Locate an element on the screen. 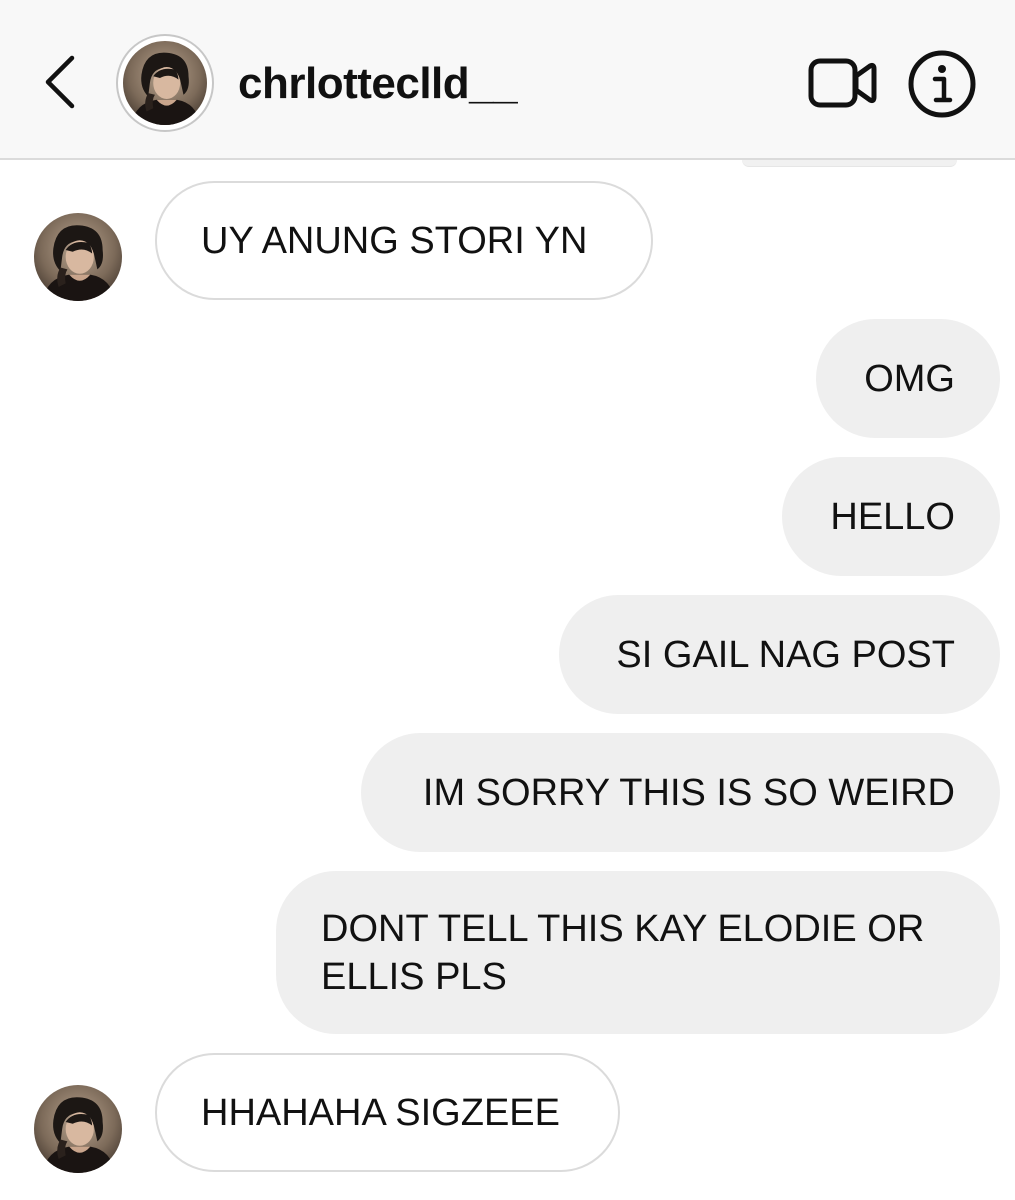 The height and width of the screenshot is (1200, 1015). video-camera-icon is located at coordinates (842, 83).